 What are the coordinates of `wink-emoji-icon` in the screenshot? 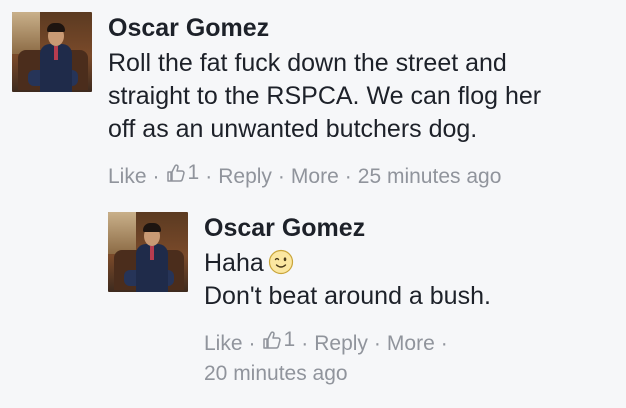 It's located at (280, 262).